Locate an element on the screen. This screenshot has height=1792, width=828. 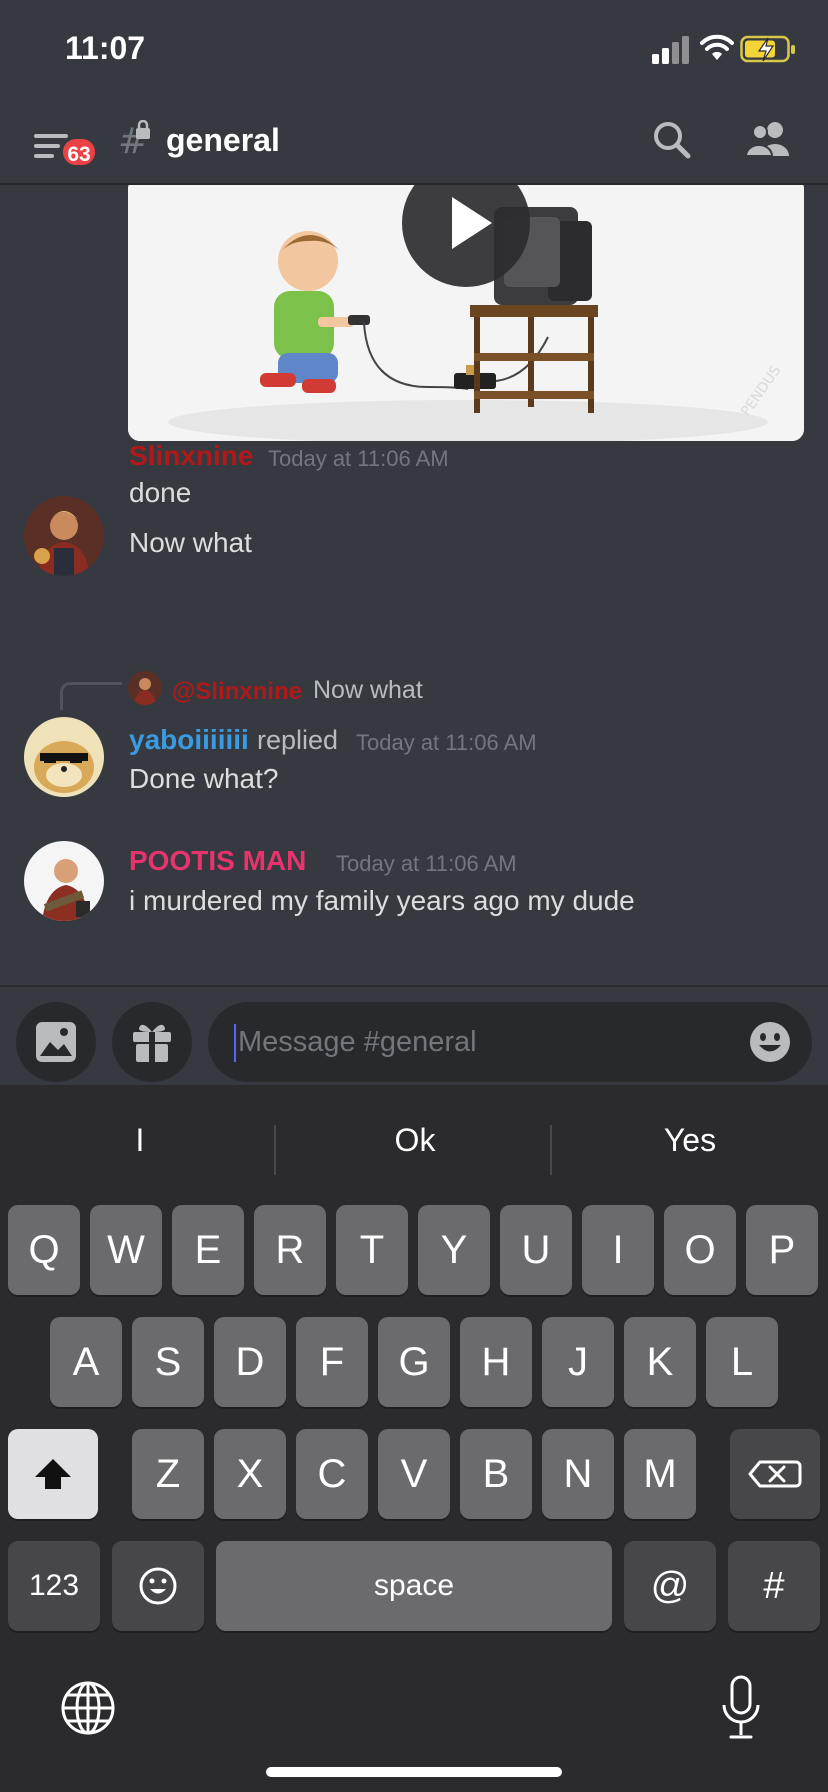
reply-preview-text: Now what is located at coordinates (368, 690).